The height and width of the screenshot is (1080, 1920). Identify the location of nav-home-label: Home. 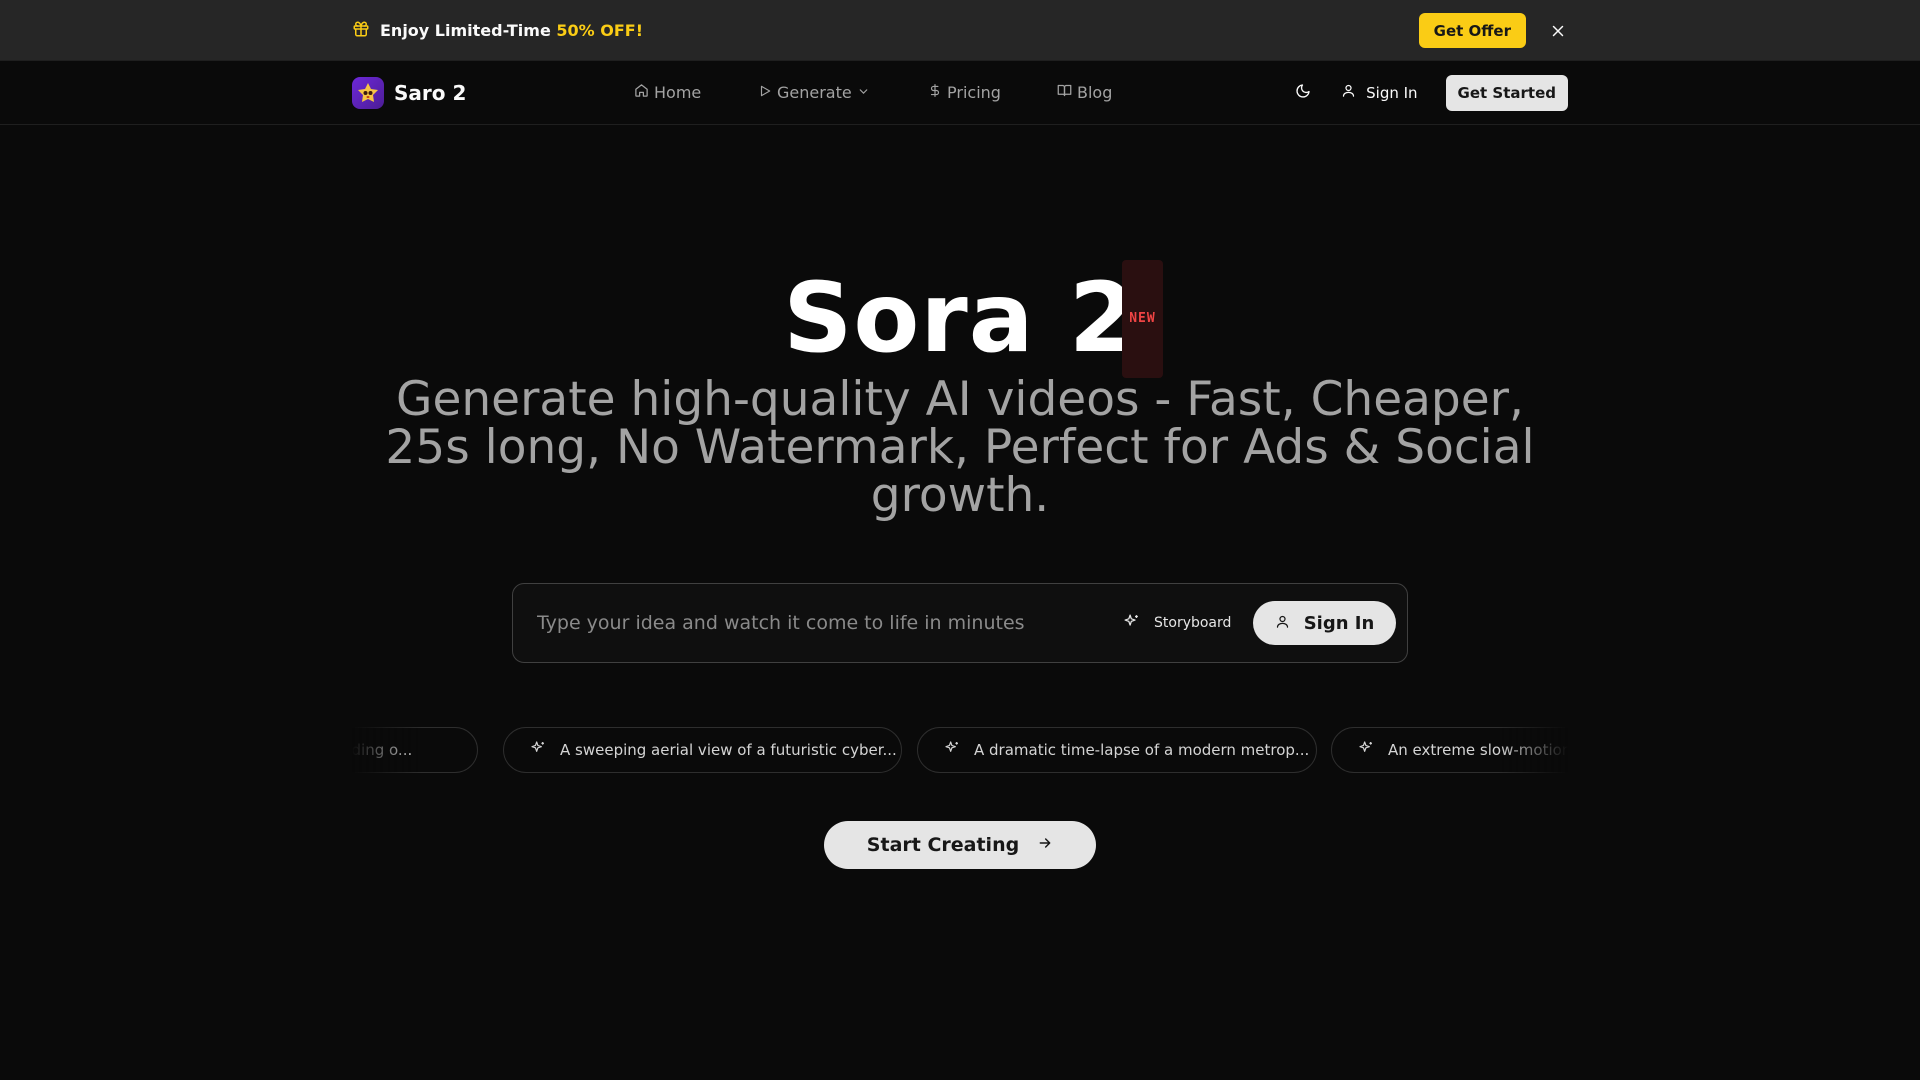
(678, 92).